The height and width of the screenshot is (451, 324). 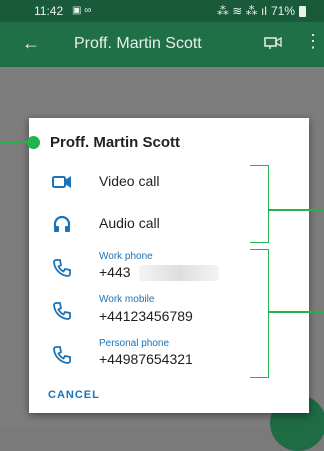 What do you see at coordinates (126, 256) in the screenshot?
I see `phone-type-label: Work phone` at bounding box center [126, 256].